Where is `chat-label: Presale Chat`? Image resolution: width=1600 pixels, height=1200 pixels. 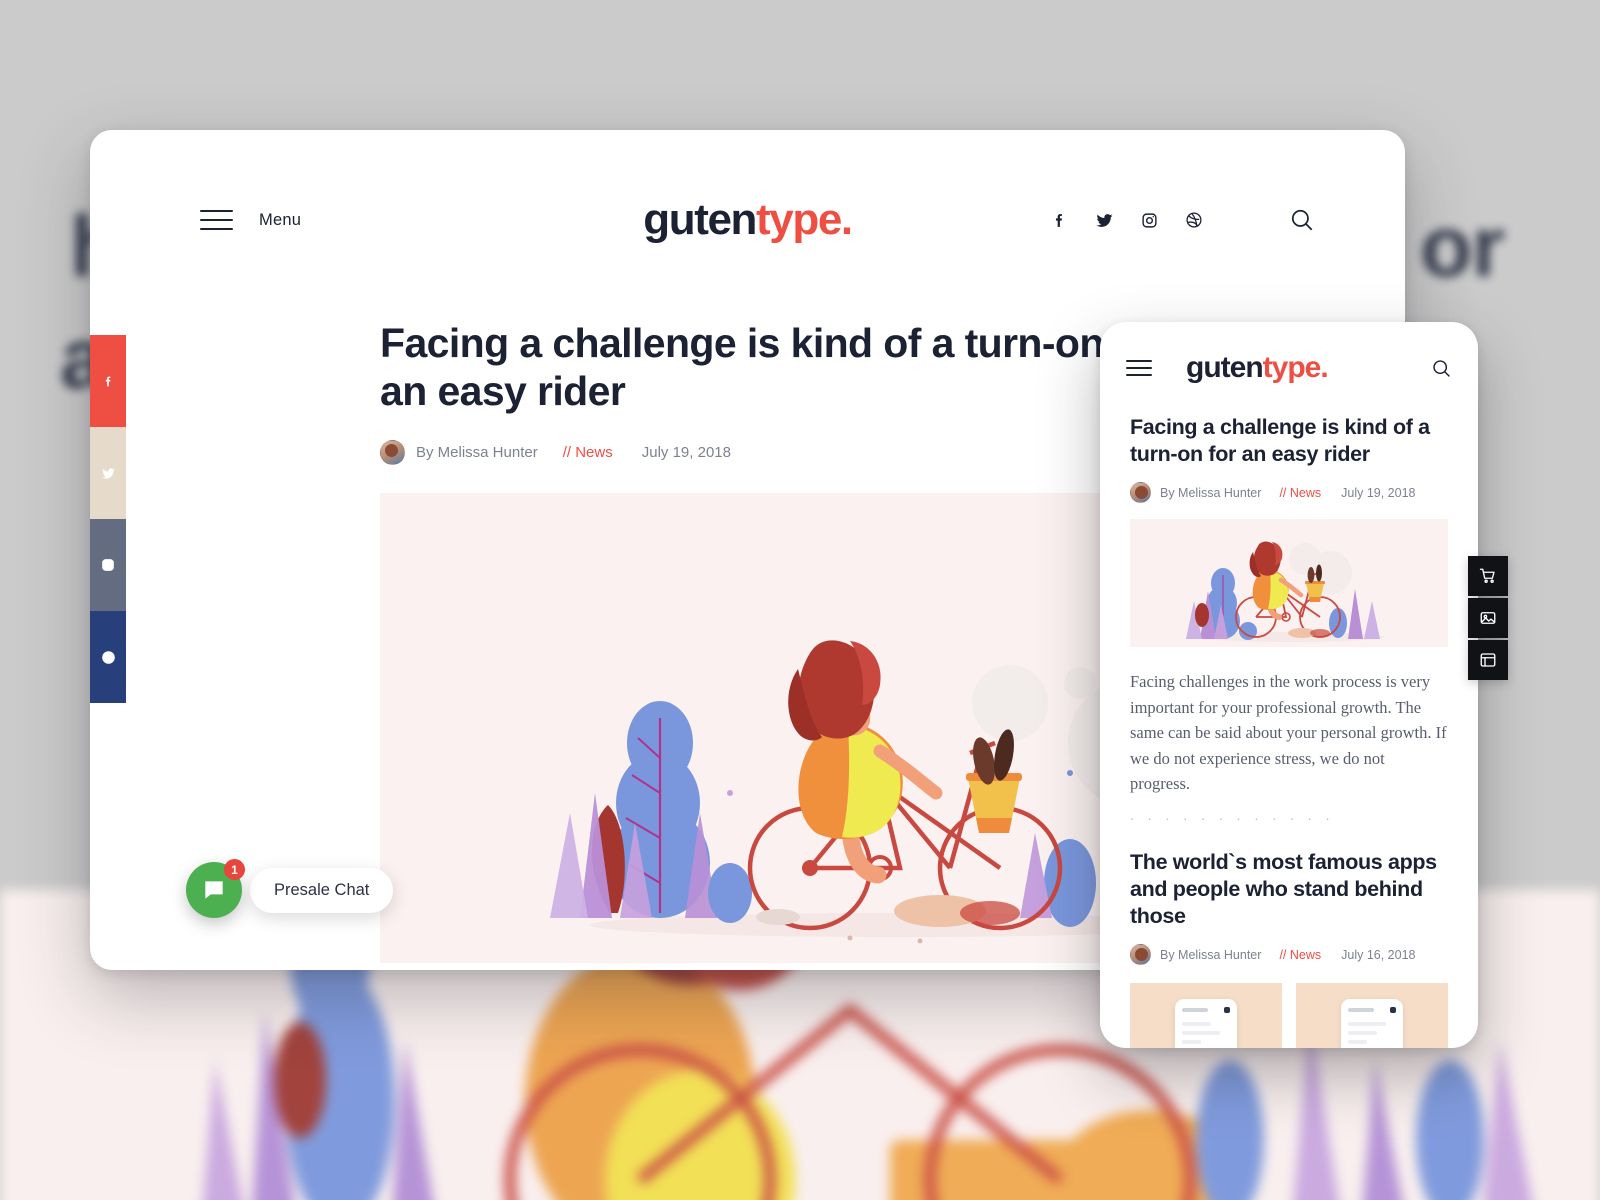
chat-label: Presale Chat is located at coordinates (322, 890).